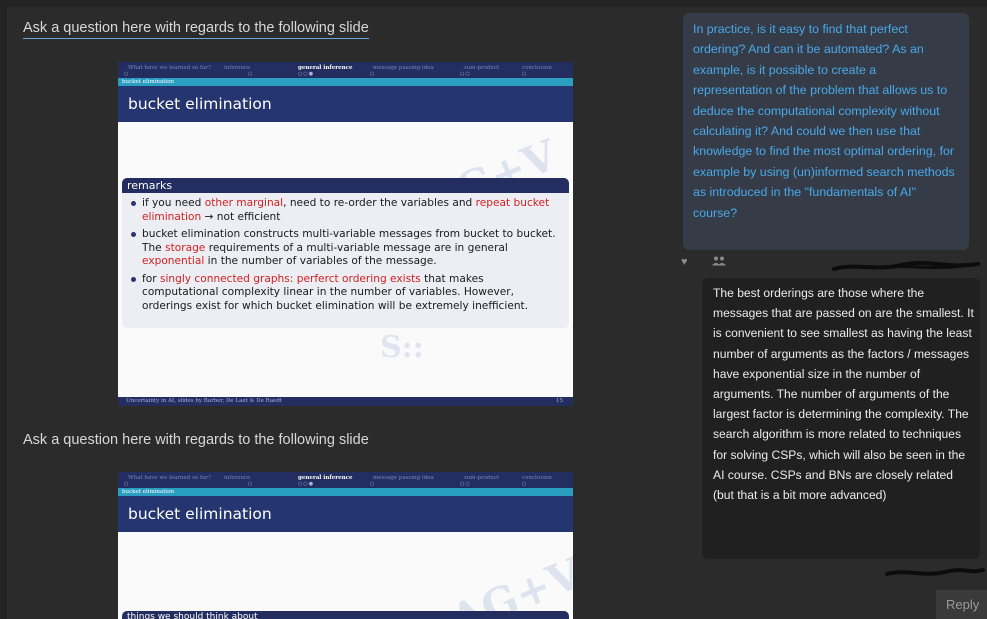  Describe the element at coordinates (493, 3) in the screenshot. I see `window-top-edge` at that location.